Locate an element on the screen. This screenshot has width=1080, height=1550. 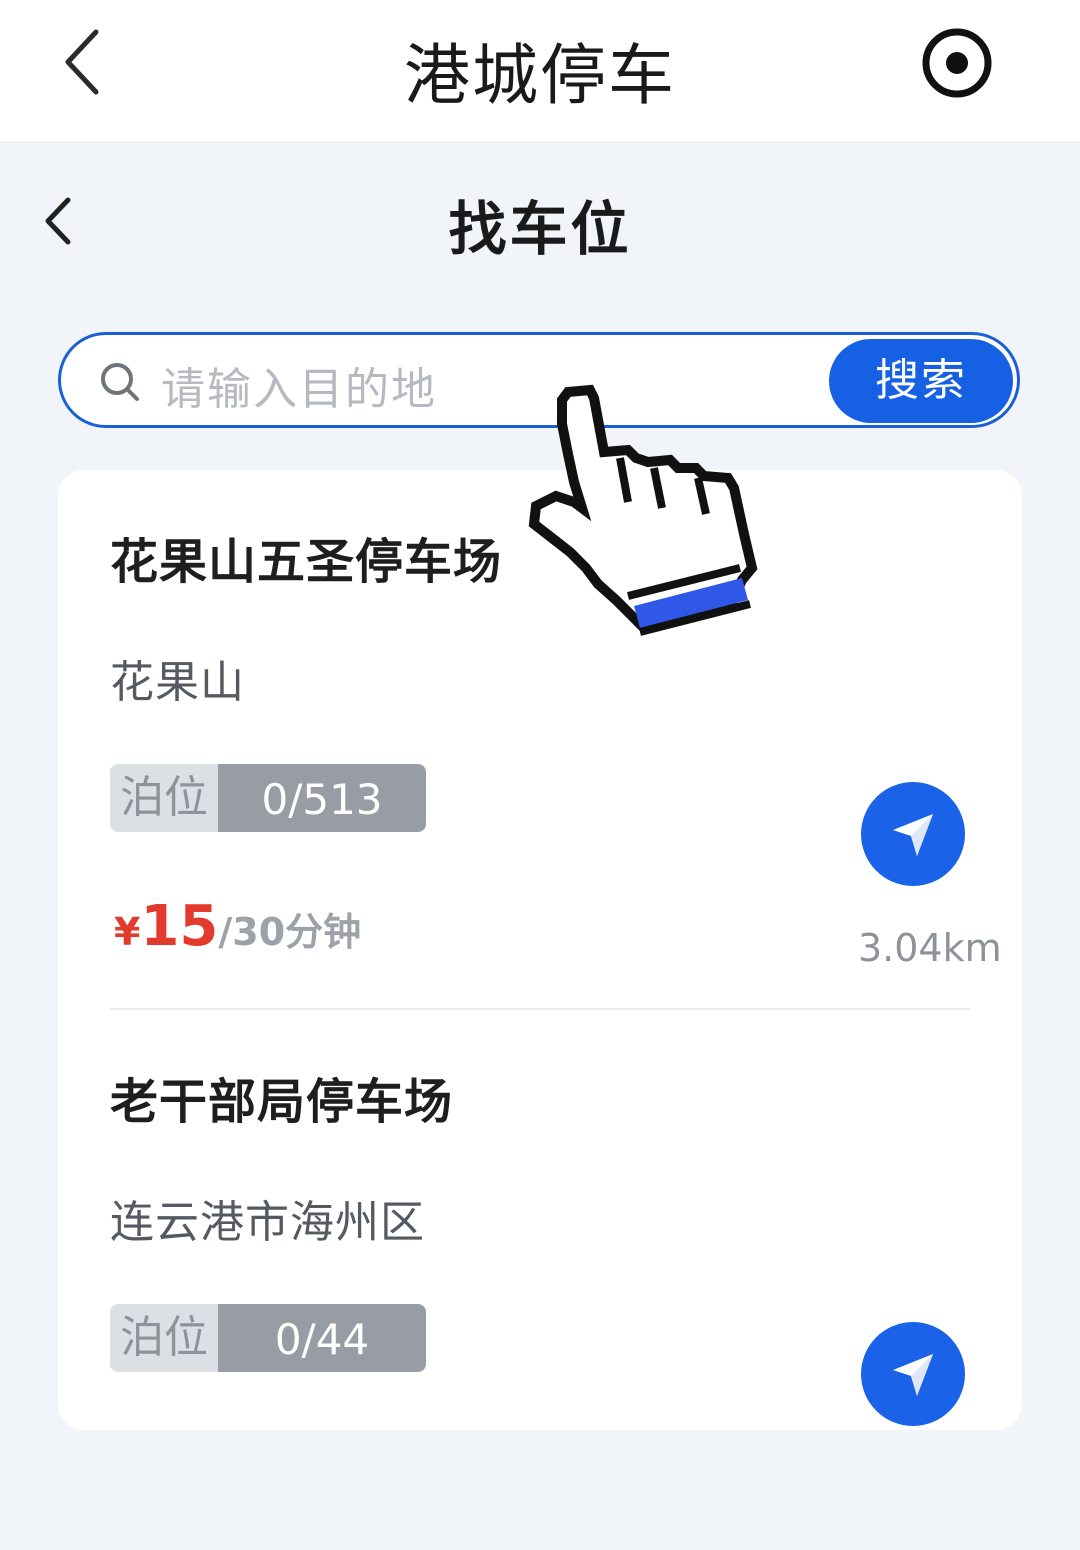
price-currency: ¥ is located at coordinates (127, 932).